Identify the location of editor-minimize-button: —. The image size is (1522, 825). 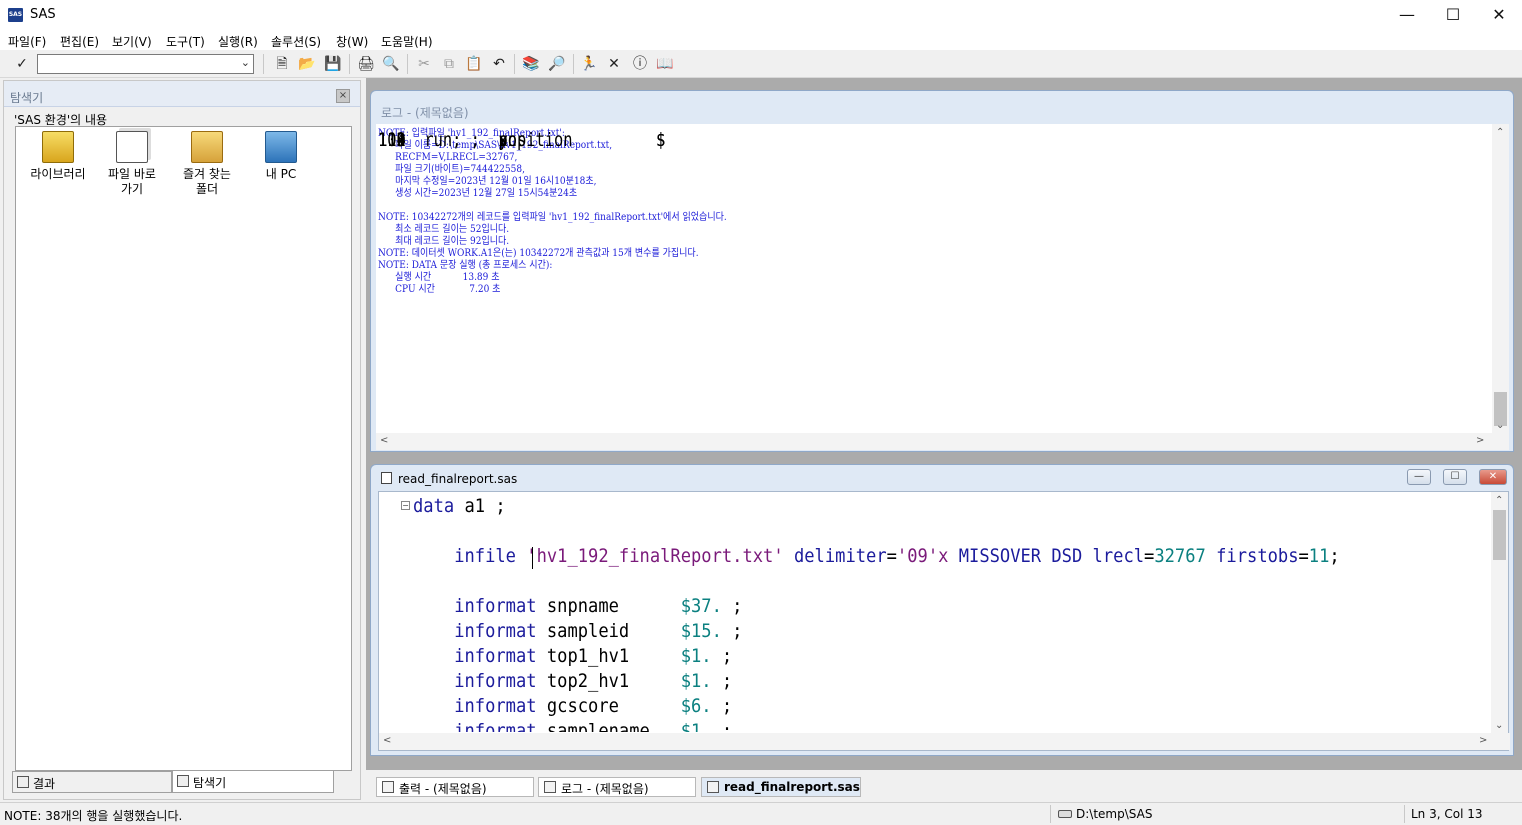
(1419, 477).